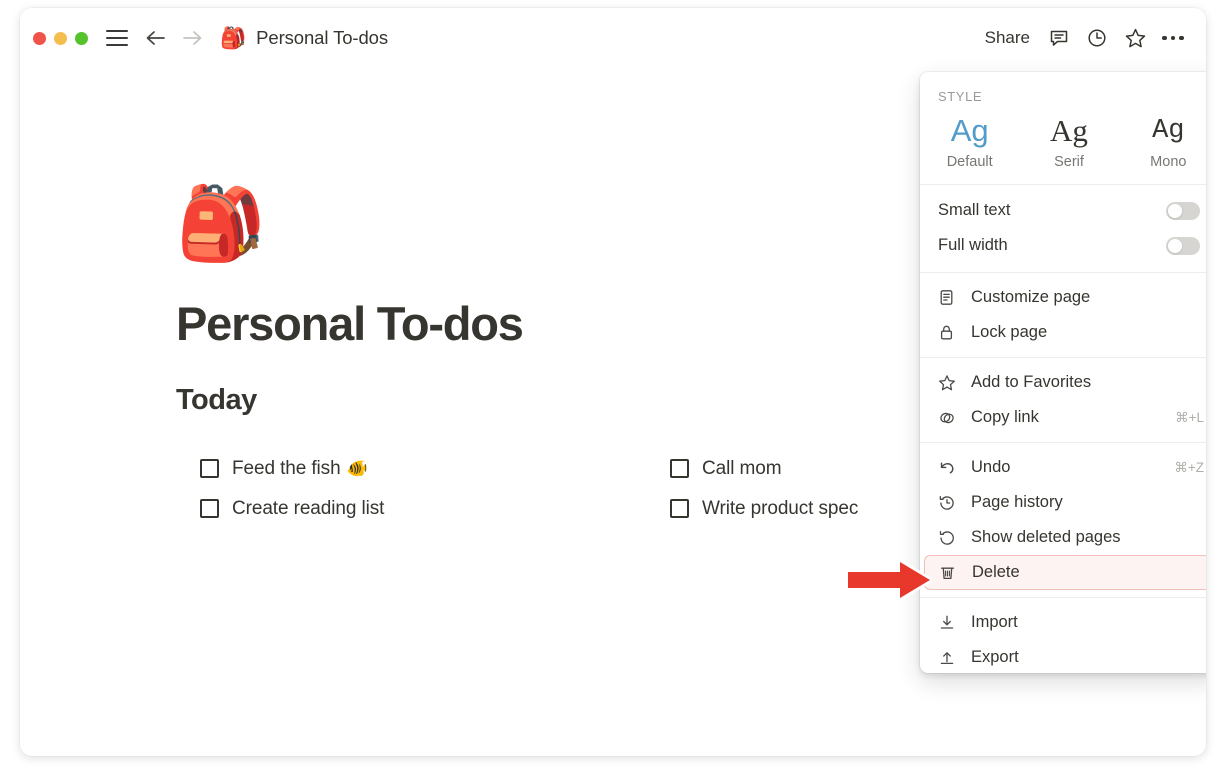  I want to click on style-name-mono: Mono, so click(1168, 162).